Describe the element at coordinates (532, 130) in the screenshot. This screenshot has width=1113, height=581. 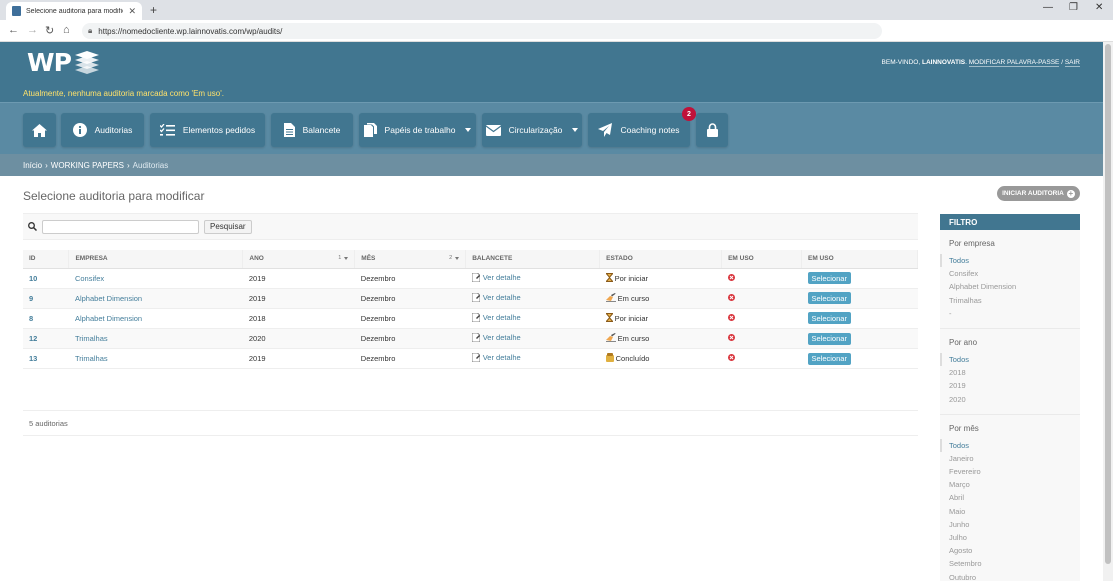
I see `nav-circularizacao-button: Circularização` at that location.